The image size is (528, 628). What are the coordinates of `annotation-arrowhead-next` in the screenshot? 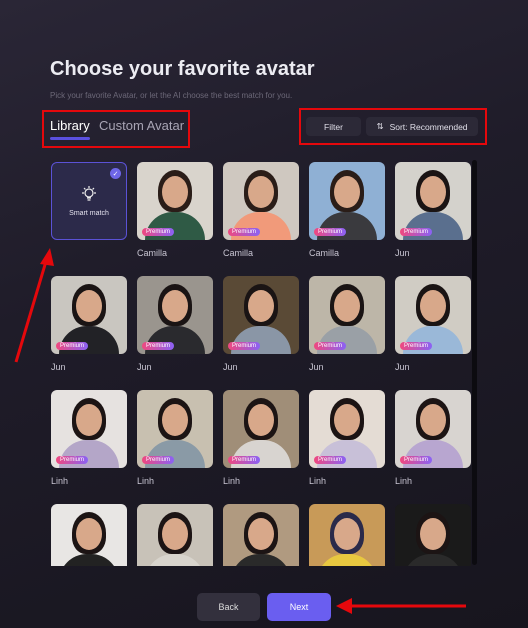 It's located at (344, 606).